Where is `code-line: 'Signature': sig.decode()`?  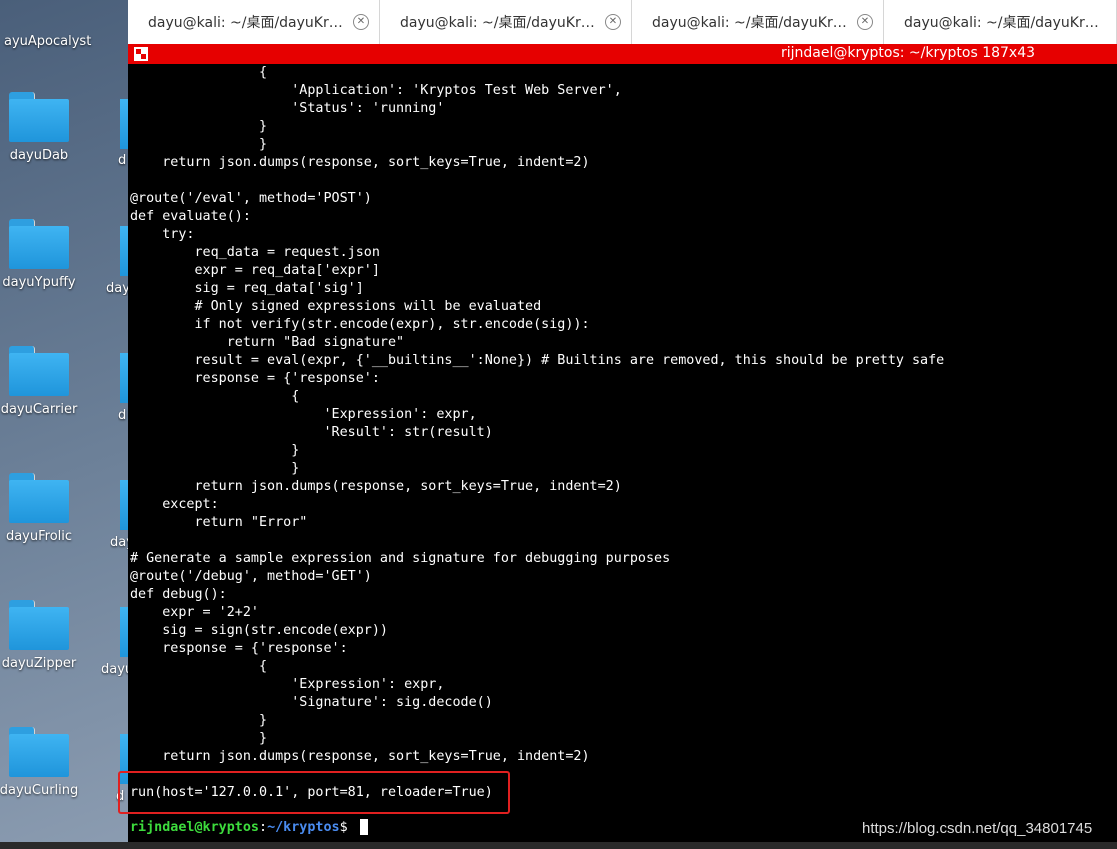 code-line: 'Signature': sig.decode() is located at coordinates (311, 702).